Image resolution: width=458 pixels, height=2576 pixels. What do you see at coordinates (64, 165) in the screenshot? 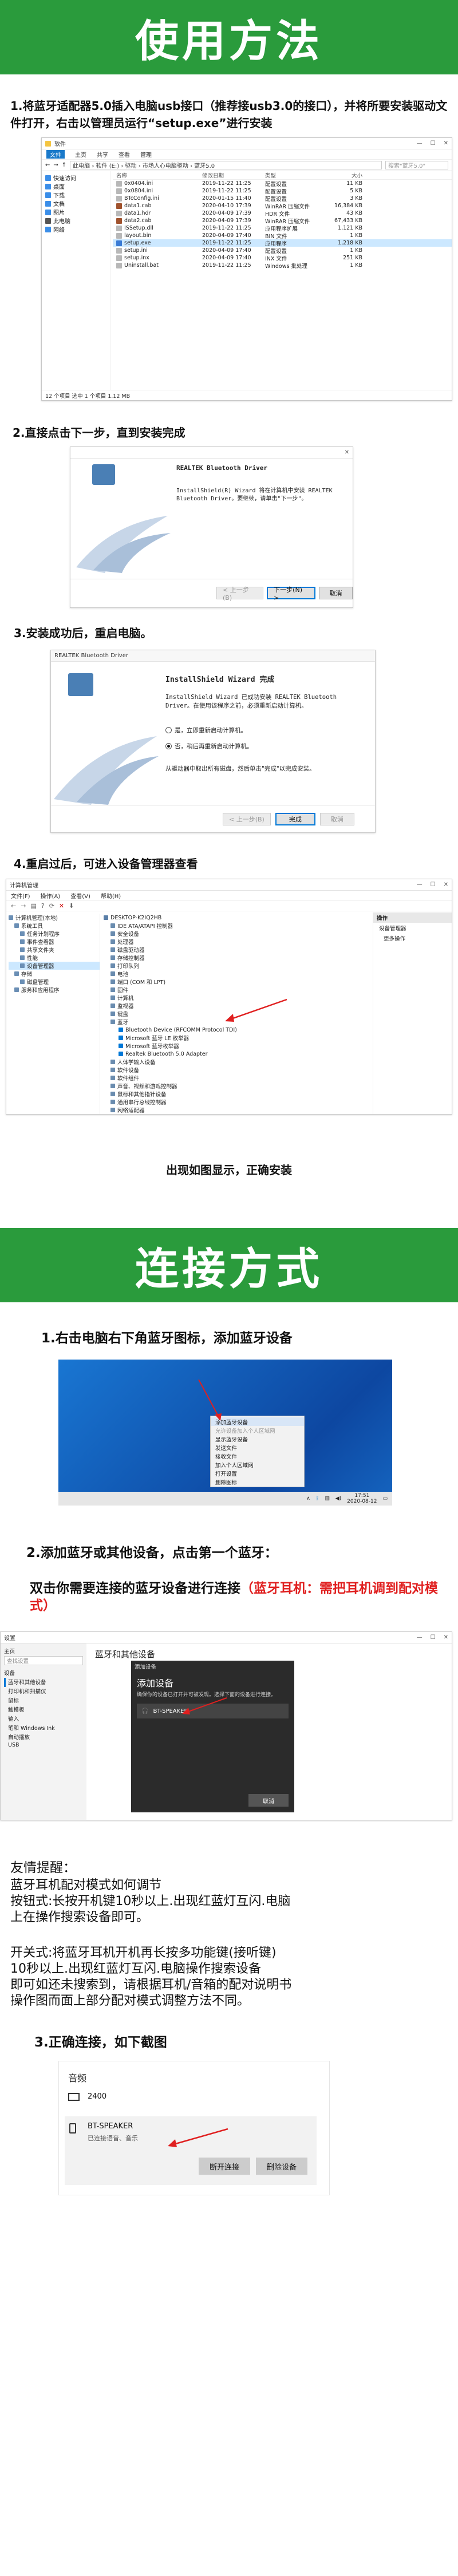
I see `up-arrow-icon: ↑` at bounding box center [64, 165].